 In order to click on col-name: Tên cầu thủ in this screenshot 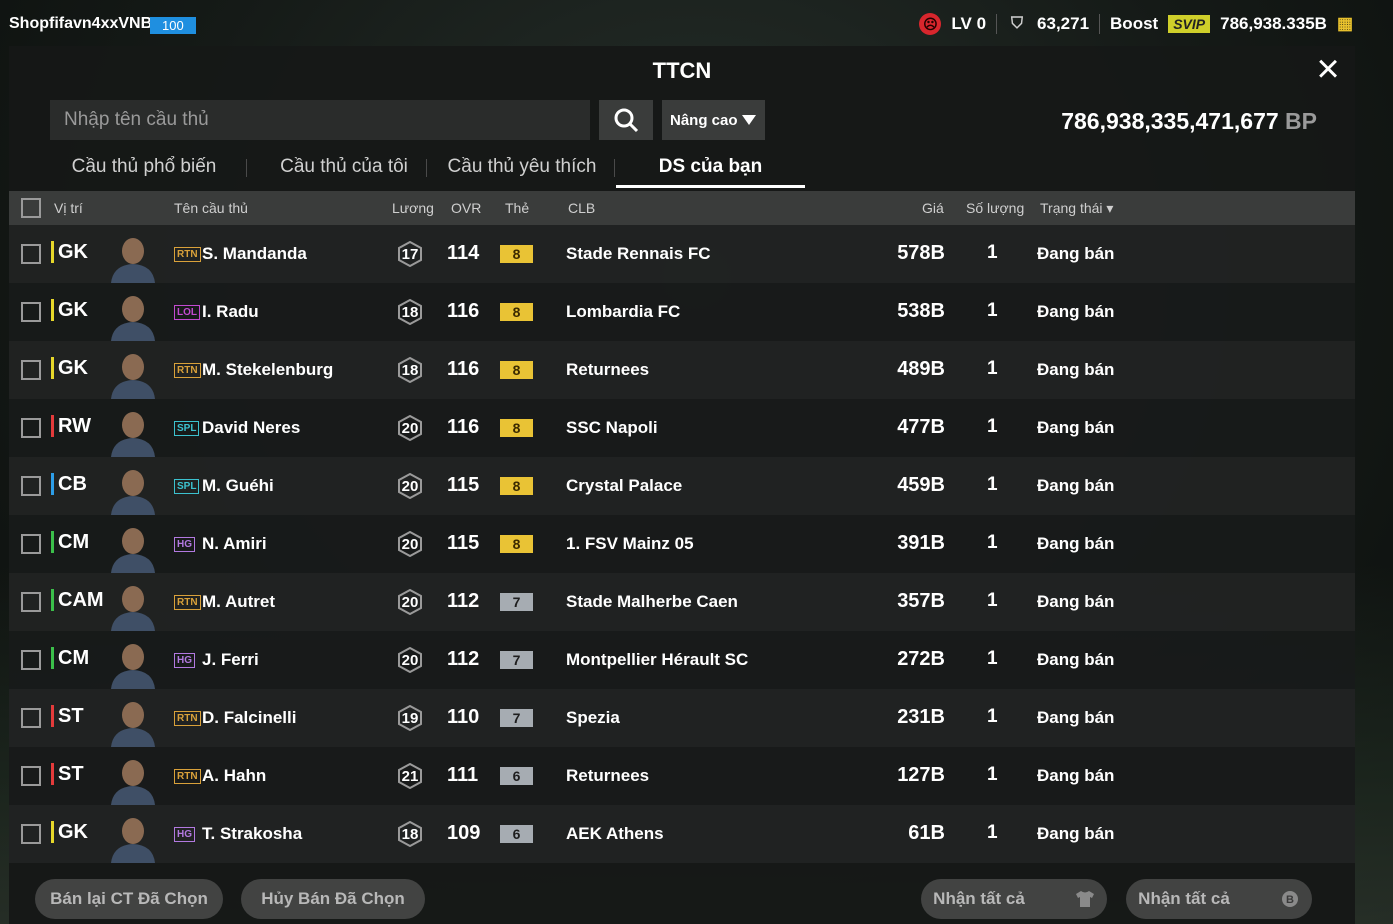, I will do `click(211, 208)`.